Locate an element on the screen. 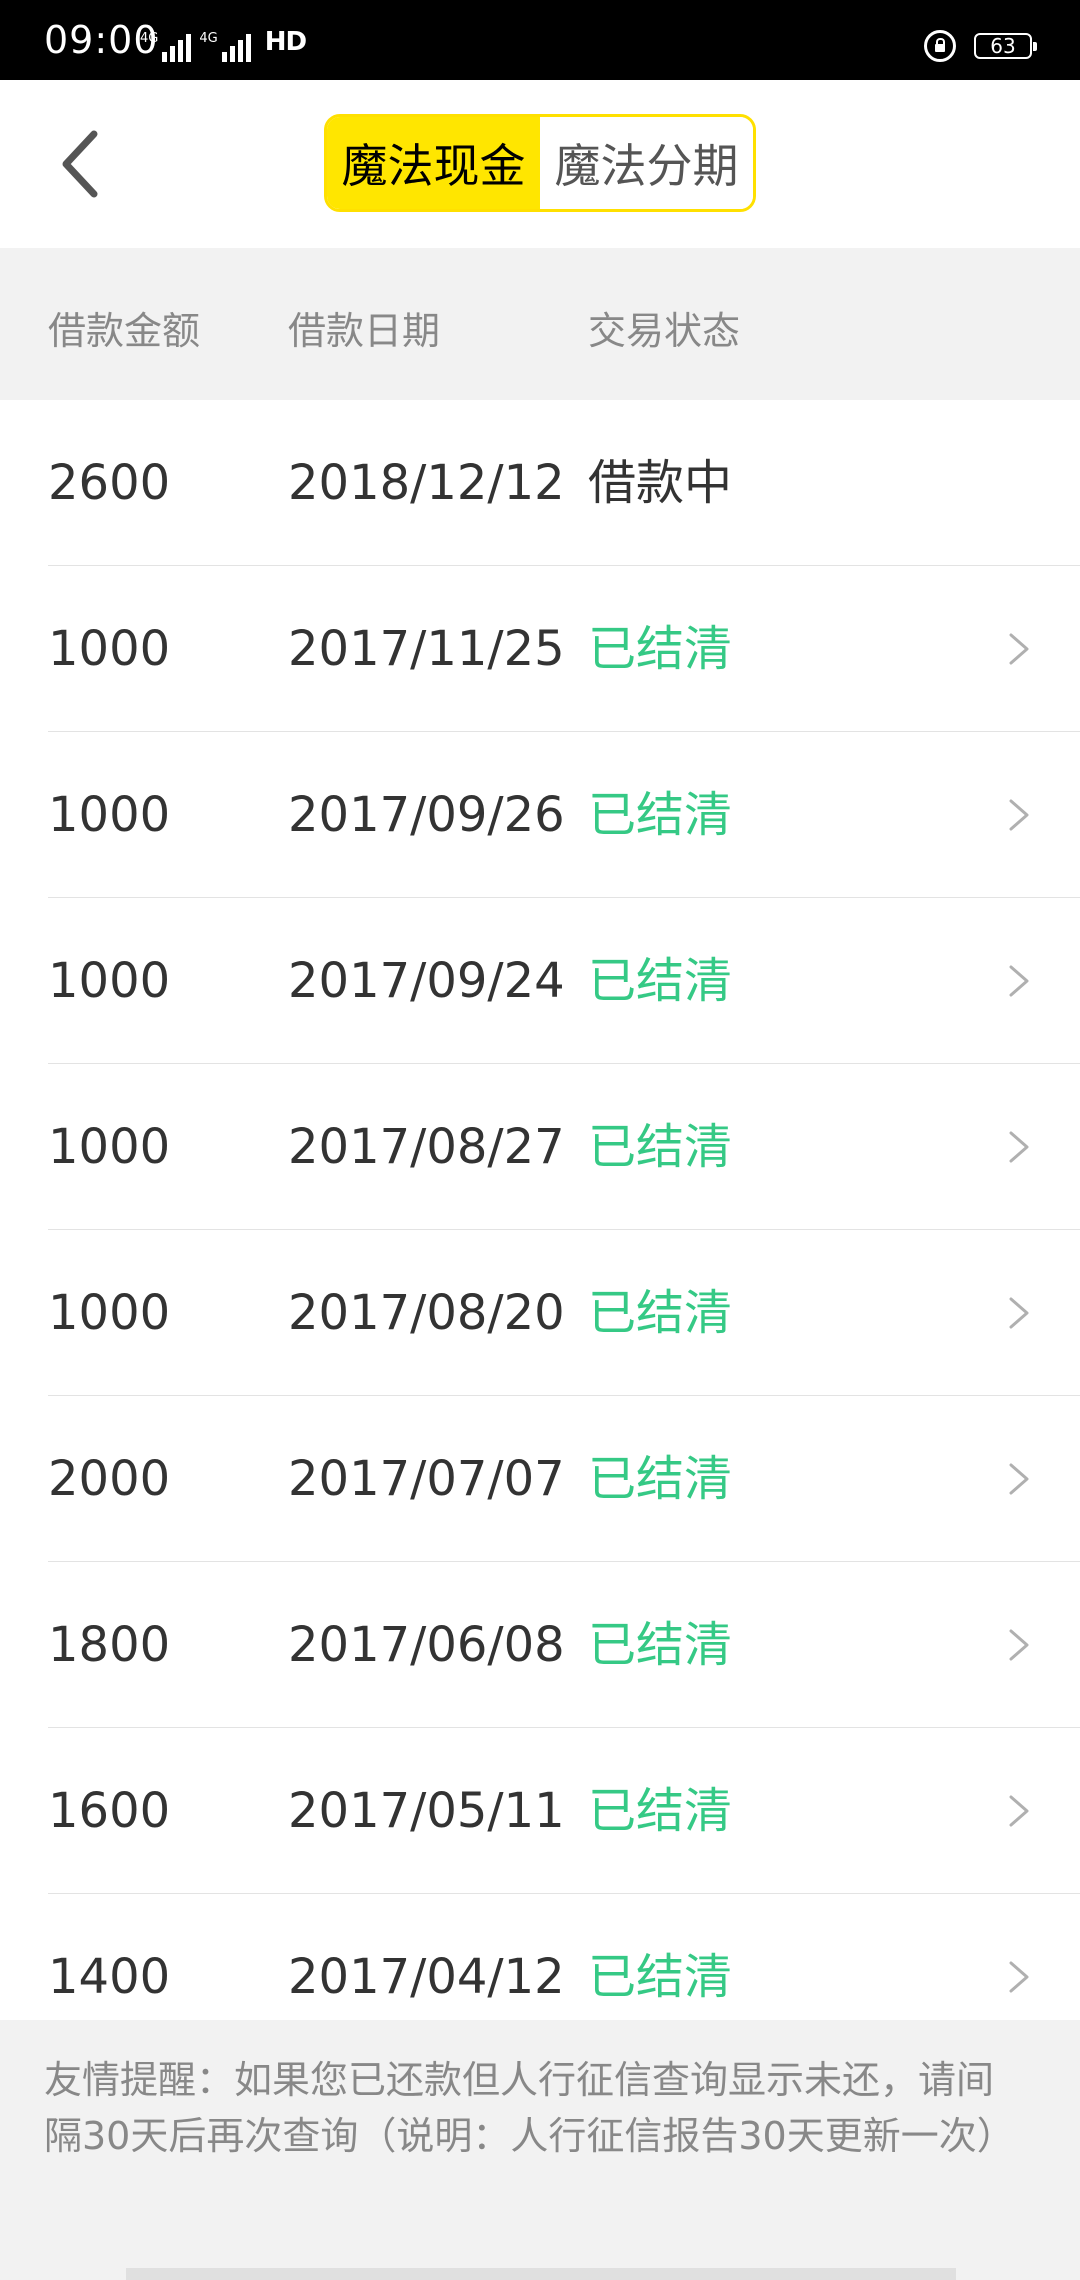  row-date: 2017/08/20 is located at coordinates (426, 1313).